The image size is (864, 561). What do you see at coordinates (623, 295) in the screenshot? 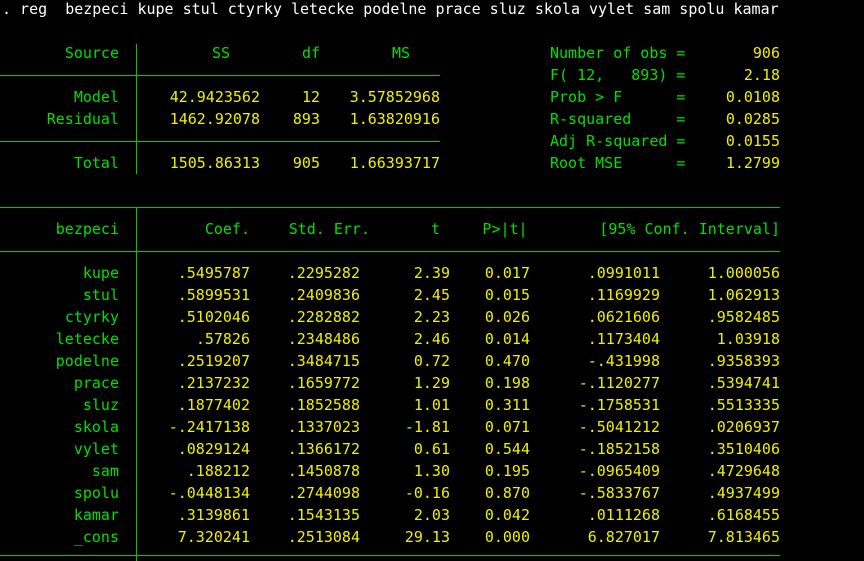
I see `coef-ci-low: .1169929` at bounding box center [623, 295].